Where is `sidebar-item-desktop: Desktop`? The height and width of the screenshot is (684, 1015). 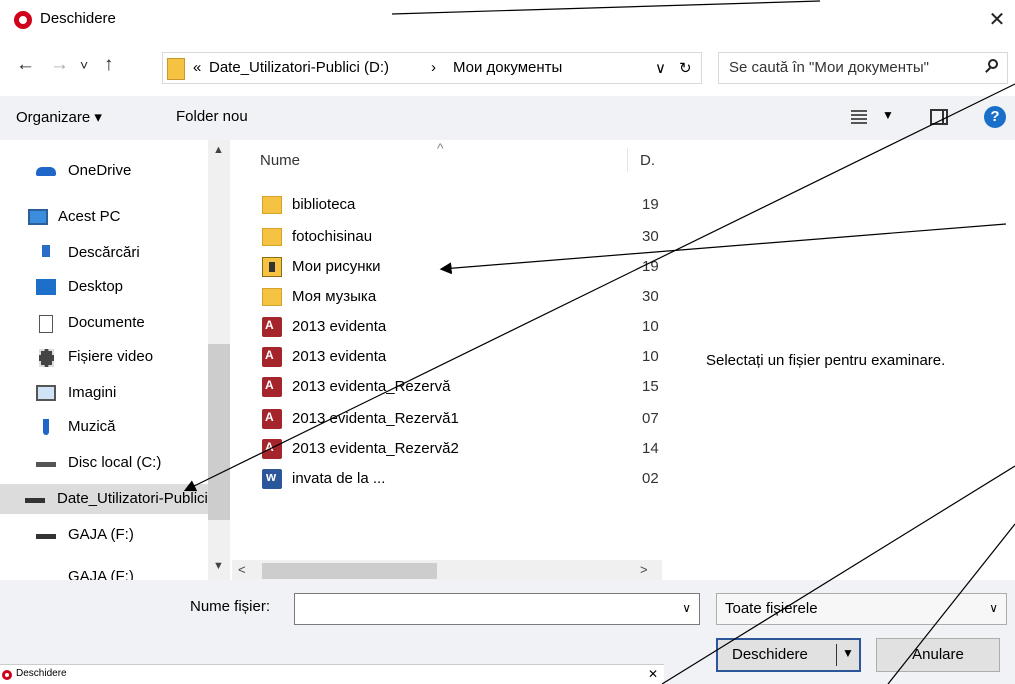
sidebar-item-desktop: Desktop is located at coordinates (110, 287).